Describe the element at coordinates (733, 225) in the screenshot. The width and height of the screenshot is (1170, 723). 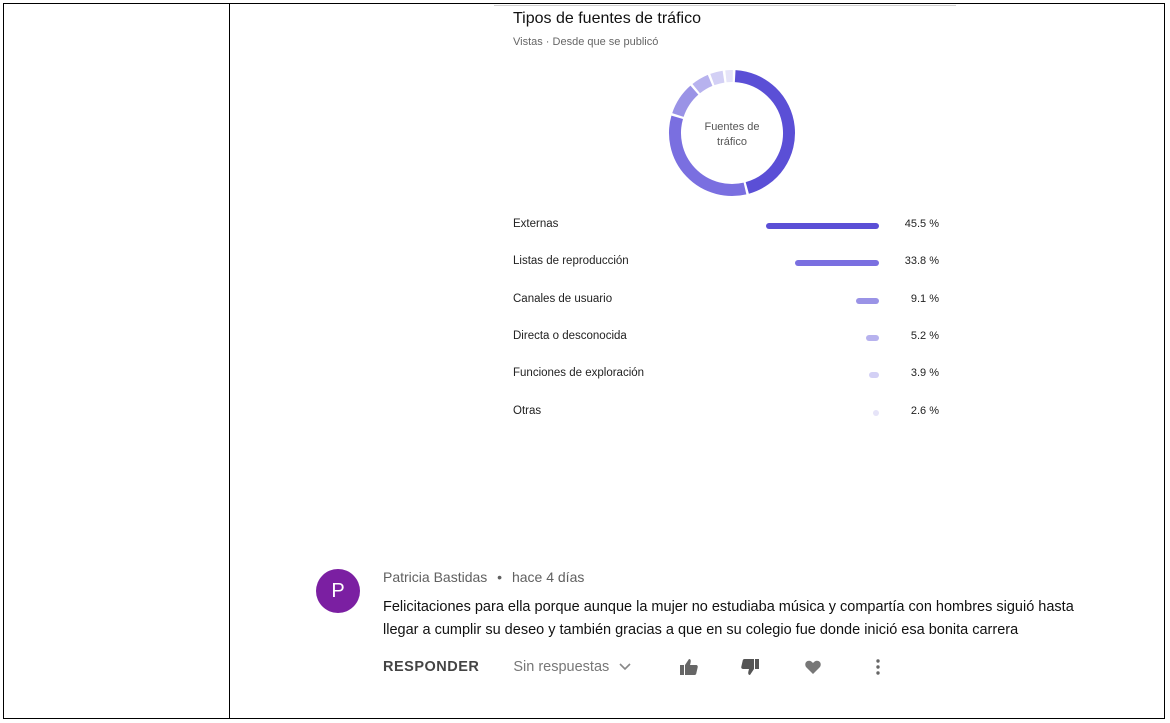
I see `traffic-source-row: Externas 45.5 %` at that location.